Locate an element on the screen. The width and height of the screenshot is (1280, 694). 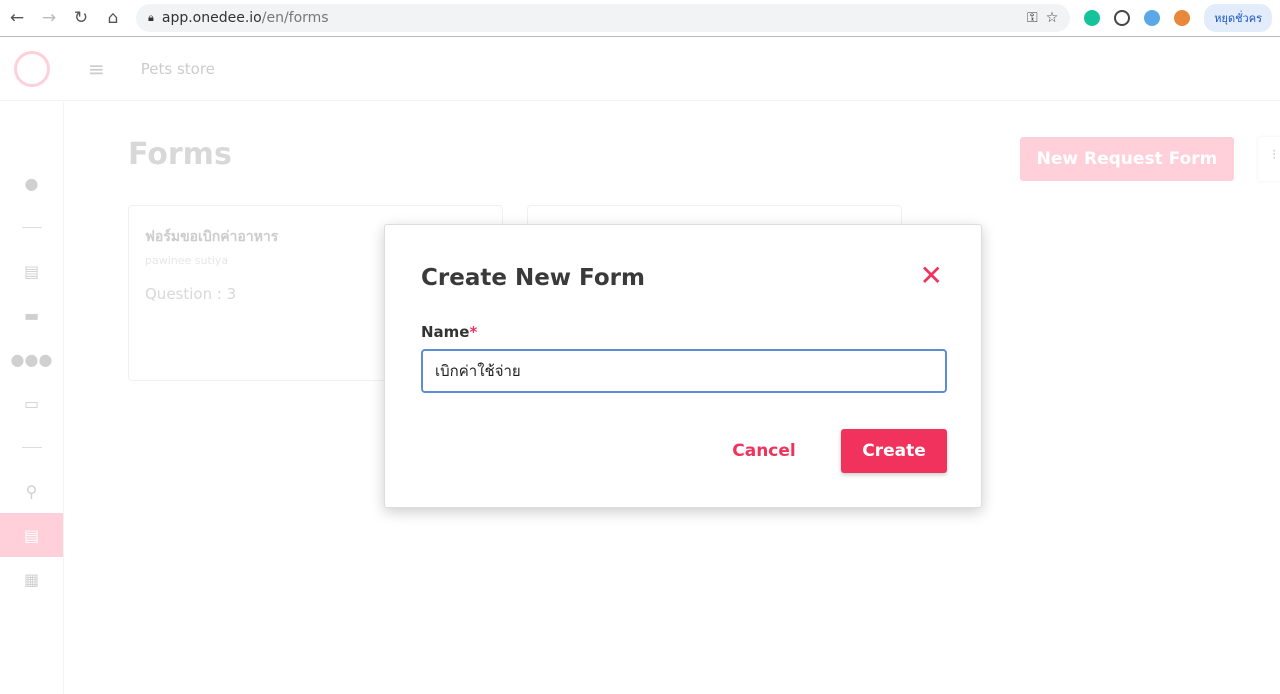
users-icon: ●●● is located at coordinates (31, 359).